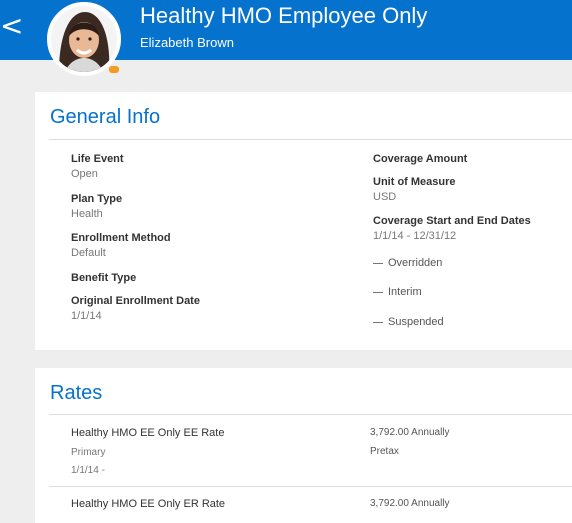 This screenshot has width=572, height=523. I want to click on rate-type: Primary, so click(88, 452).